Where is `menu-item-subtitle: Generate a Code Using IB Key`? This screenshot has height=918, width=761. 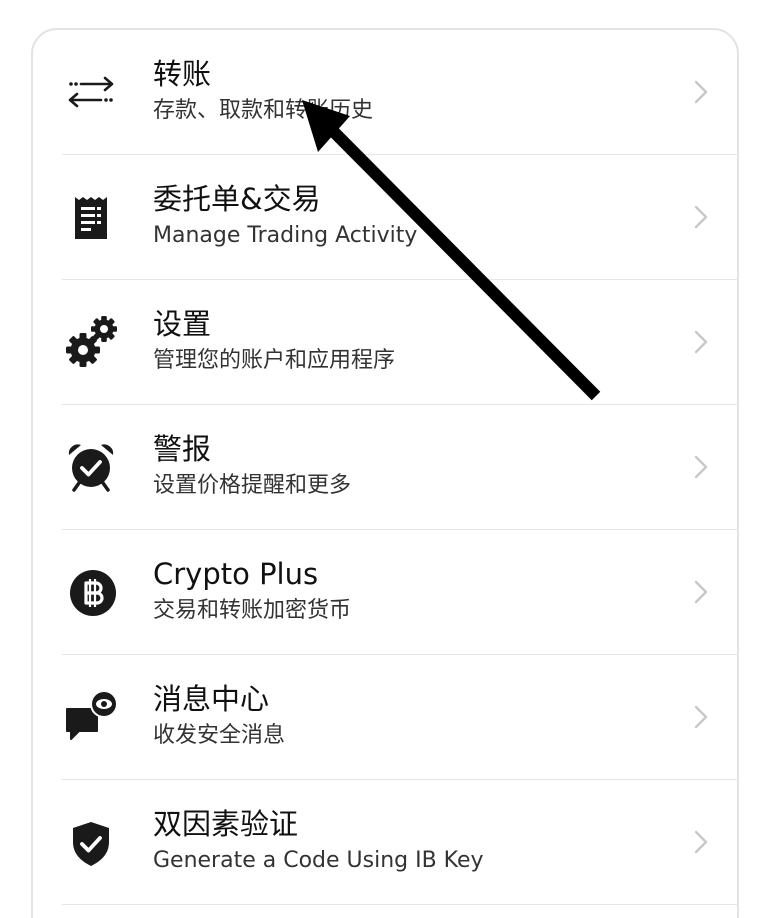
menu-item-subtitle: Generate a Code Using IB Key is located at coordinates (318, 860).